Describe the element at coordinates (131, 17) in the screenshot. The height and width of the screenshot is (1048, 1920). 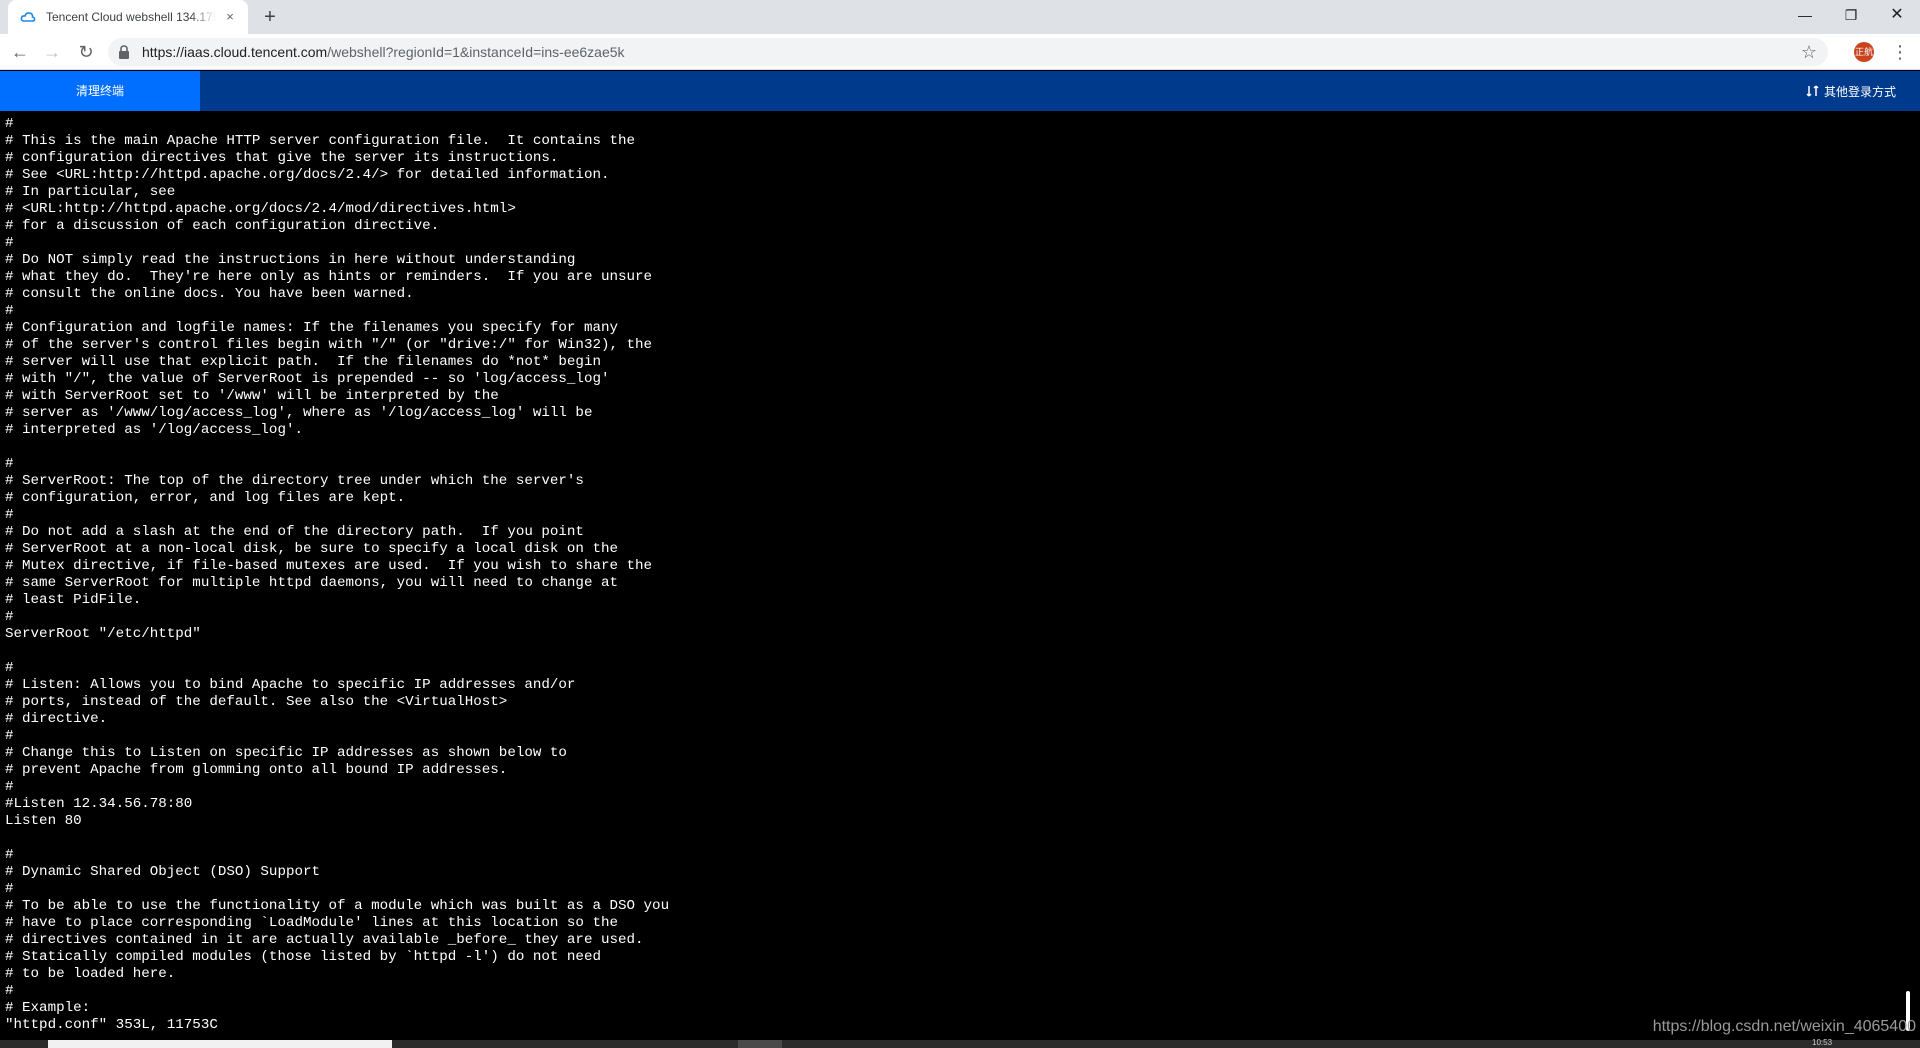
I see `tab-title: Tencent Cloud webshell 134.175.` at that location.